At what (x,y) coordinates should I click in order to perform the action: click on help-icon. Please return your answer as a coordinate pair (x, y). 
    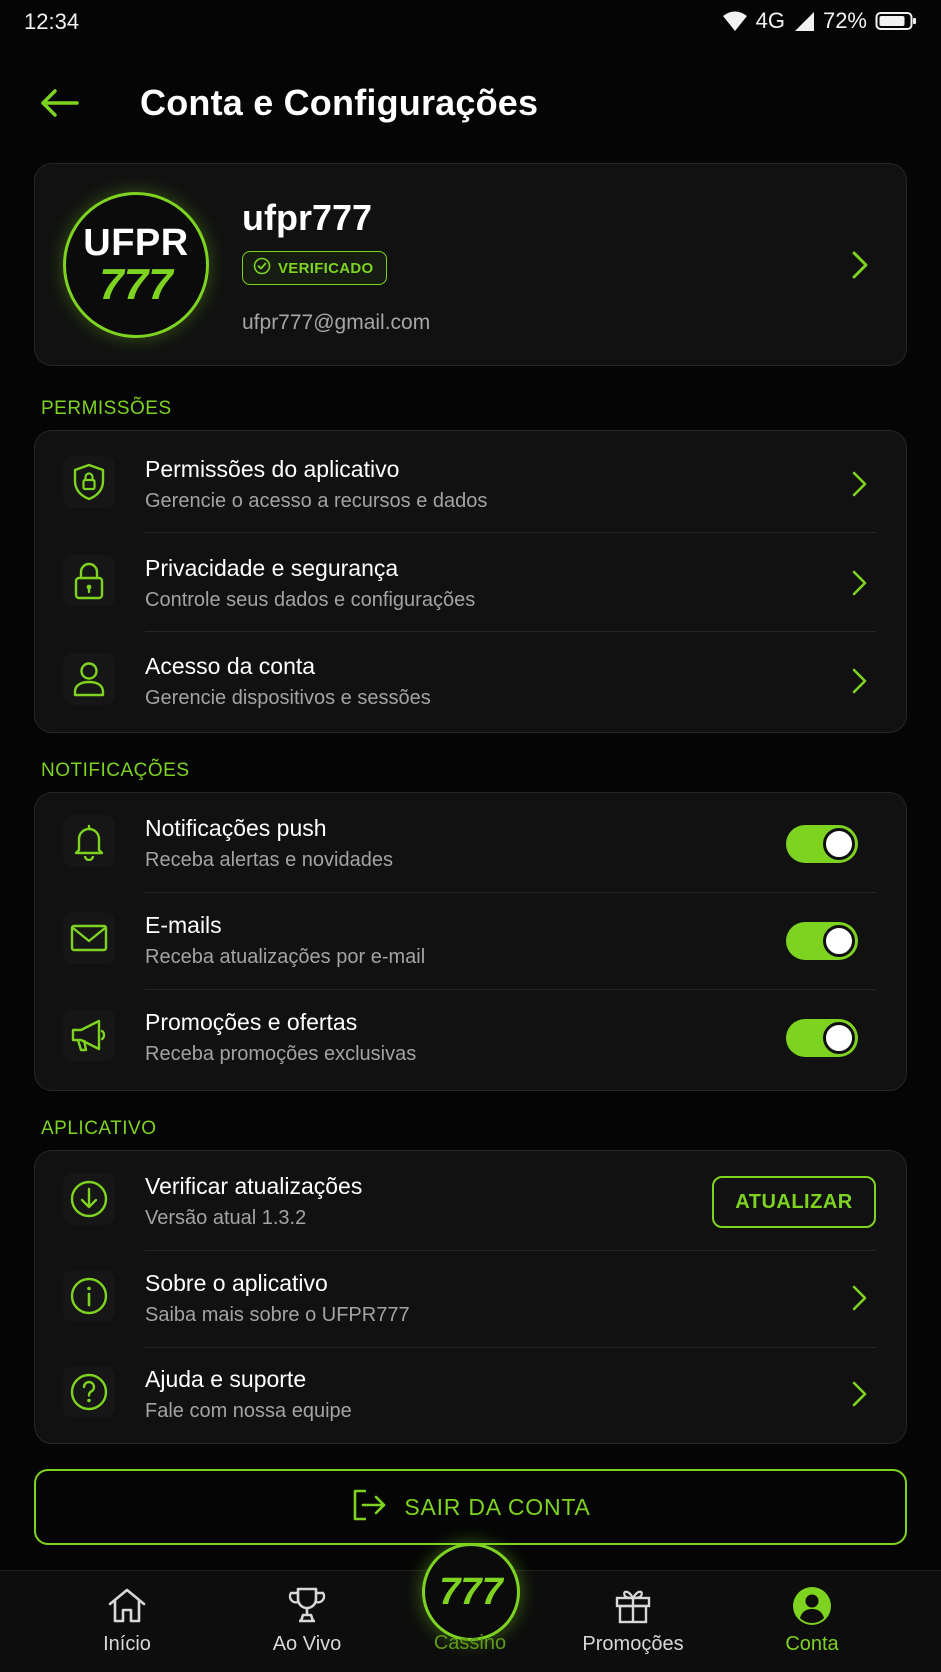
    Looking at the image, I should click on (89, 1392).